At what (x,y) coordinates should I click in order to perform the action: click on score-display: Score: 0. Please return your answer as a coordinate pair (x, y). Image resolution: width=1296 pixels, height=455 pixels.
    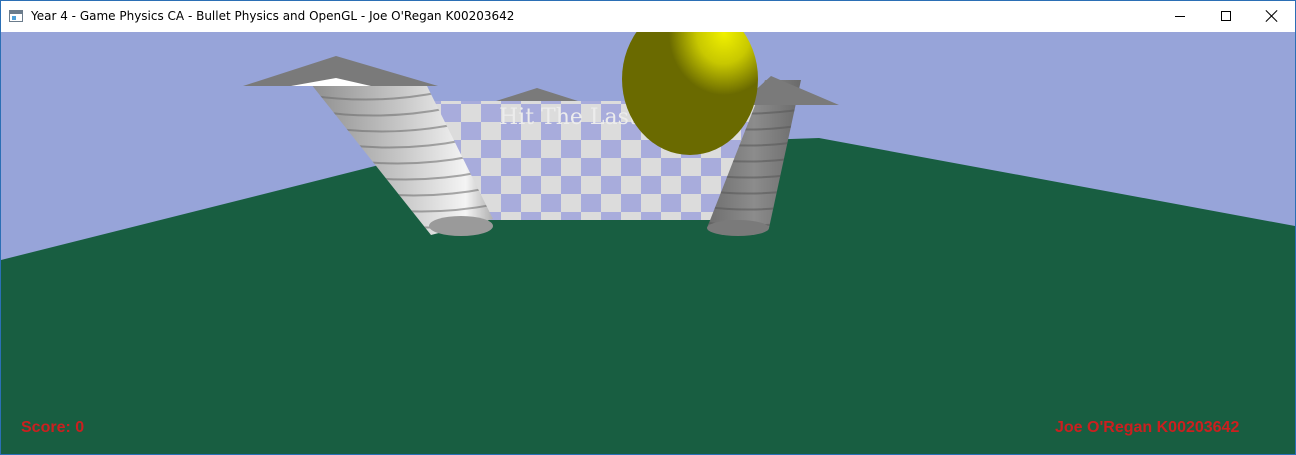
    Looking at the image, I should click on (53, 427).